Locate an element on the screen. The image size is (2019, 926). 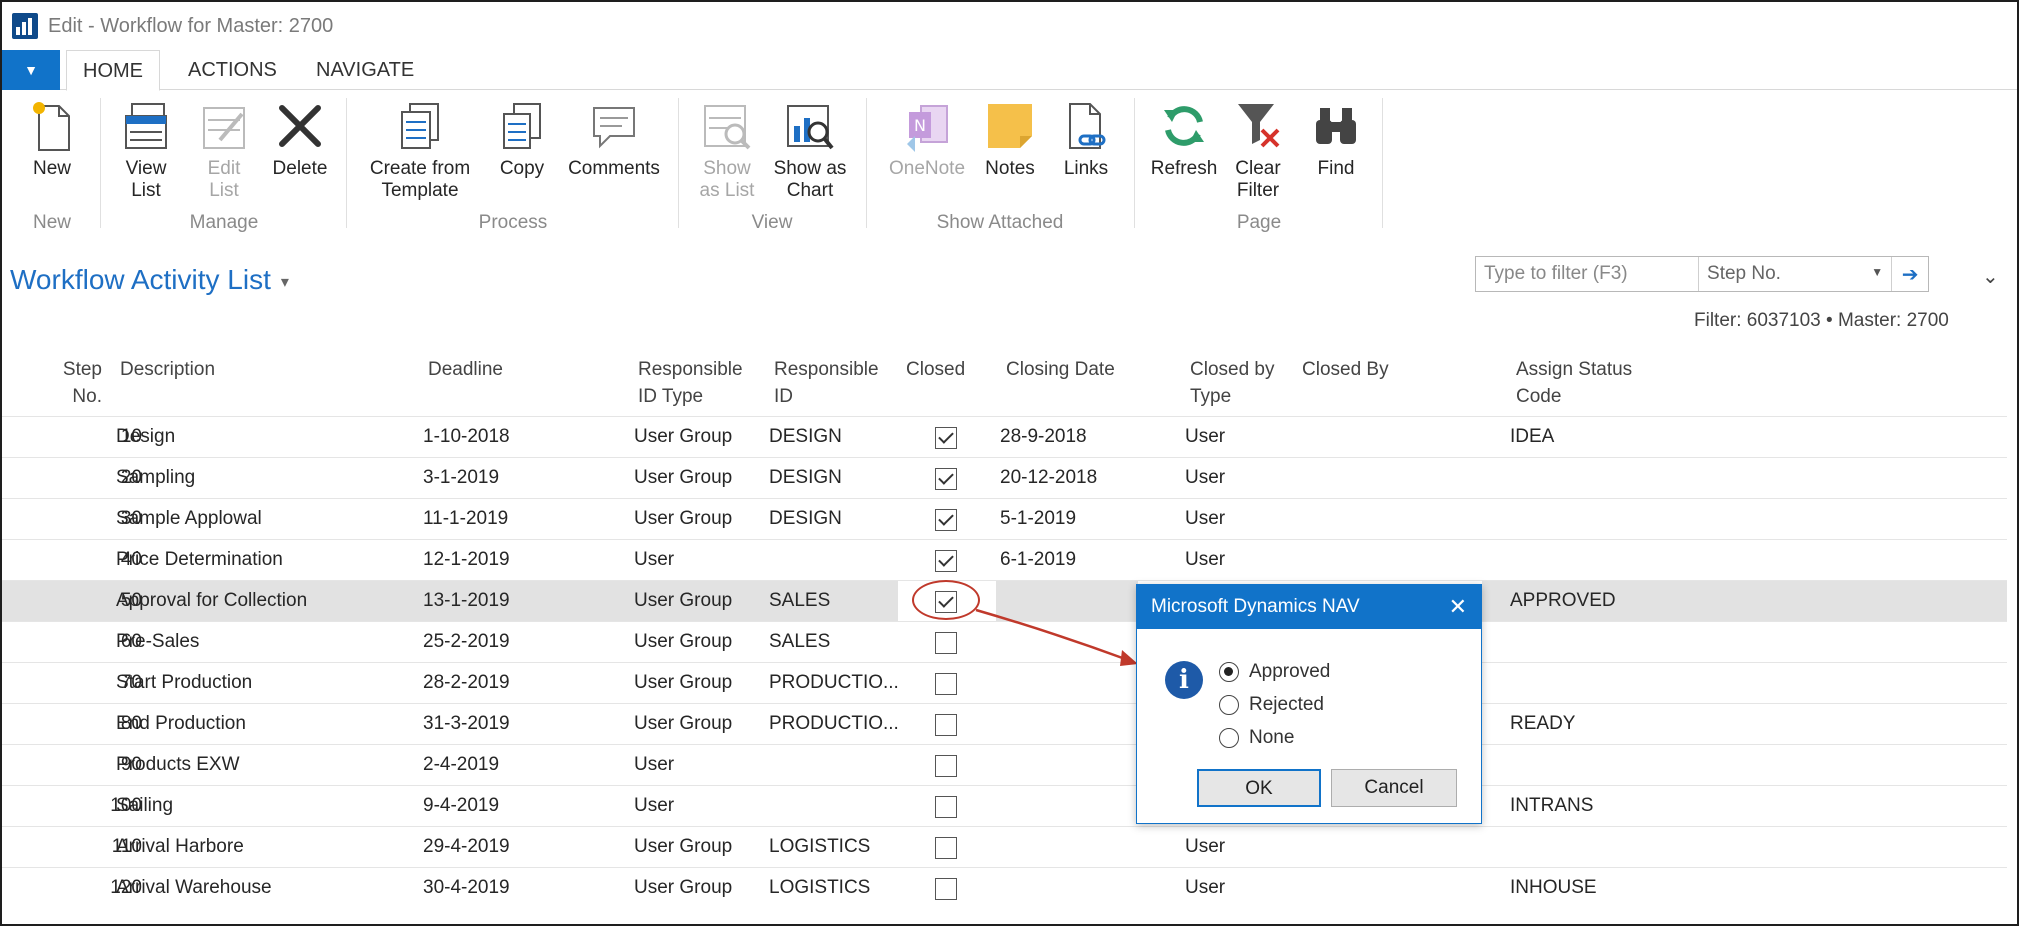
new-document-icon is located at coordinates (51, 126).